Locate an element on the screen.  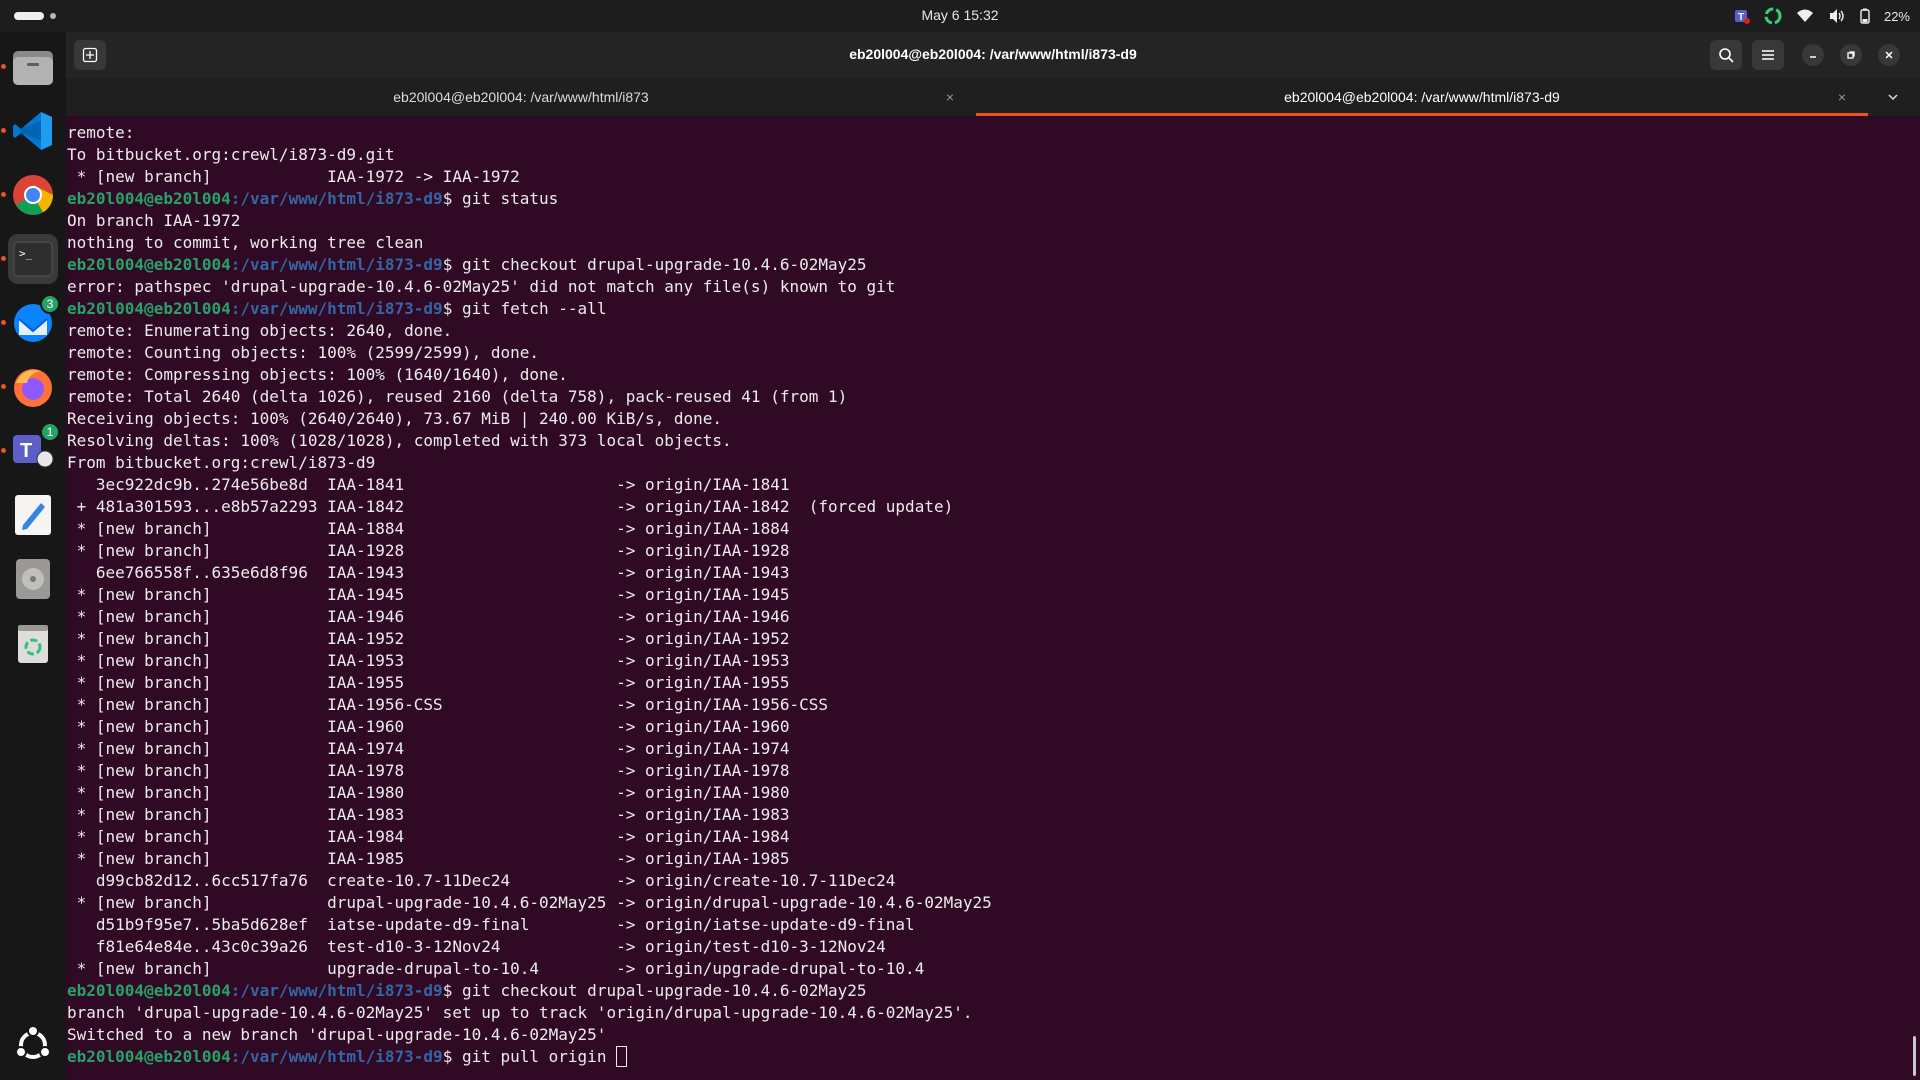
tab-label: eb20l004@eb20l004: /var/www/html/i873 is located at coordinates (521, 97).